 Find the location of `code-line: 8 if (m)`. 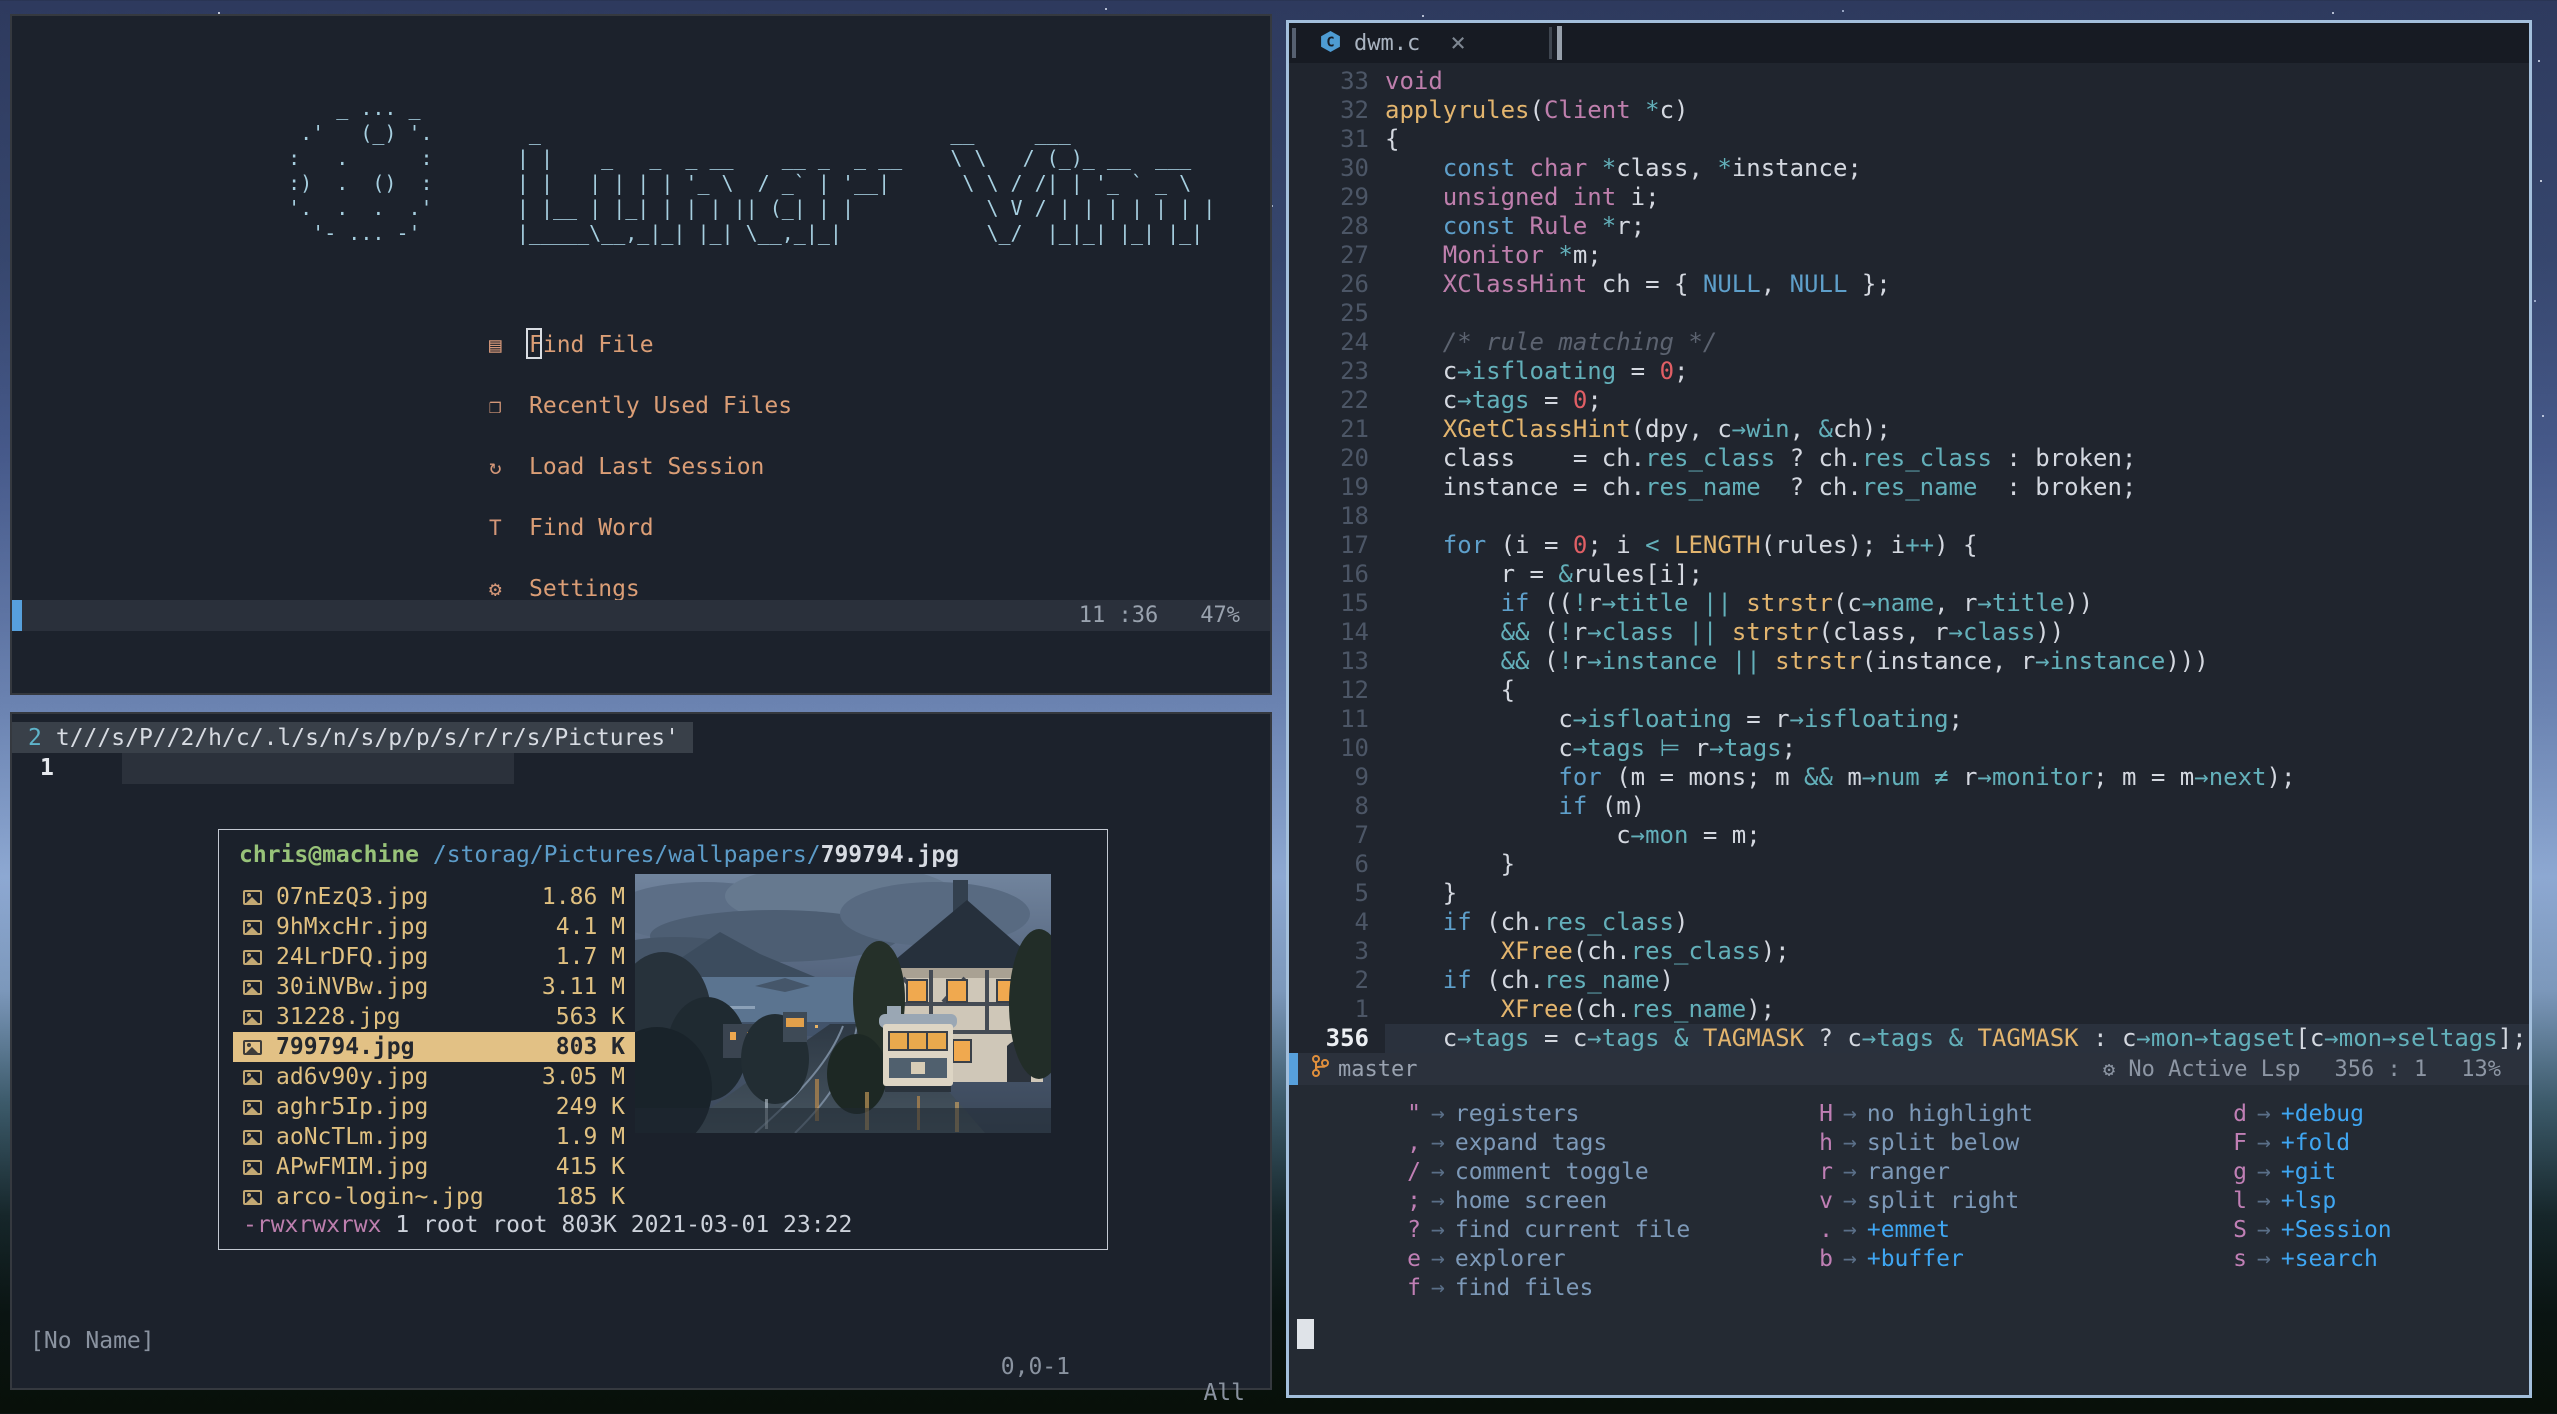

code-line: 8 if (m) is located at coordinates (1909, 806).